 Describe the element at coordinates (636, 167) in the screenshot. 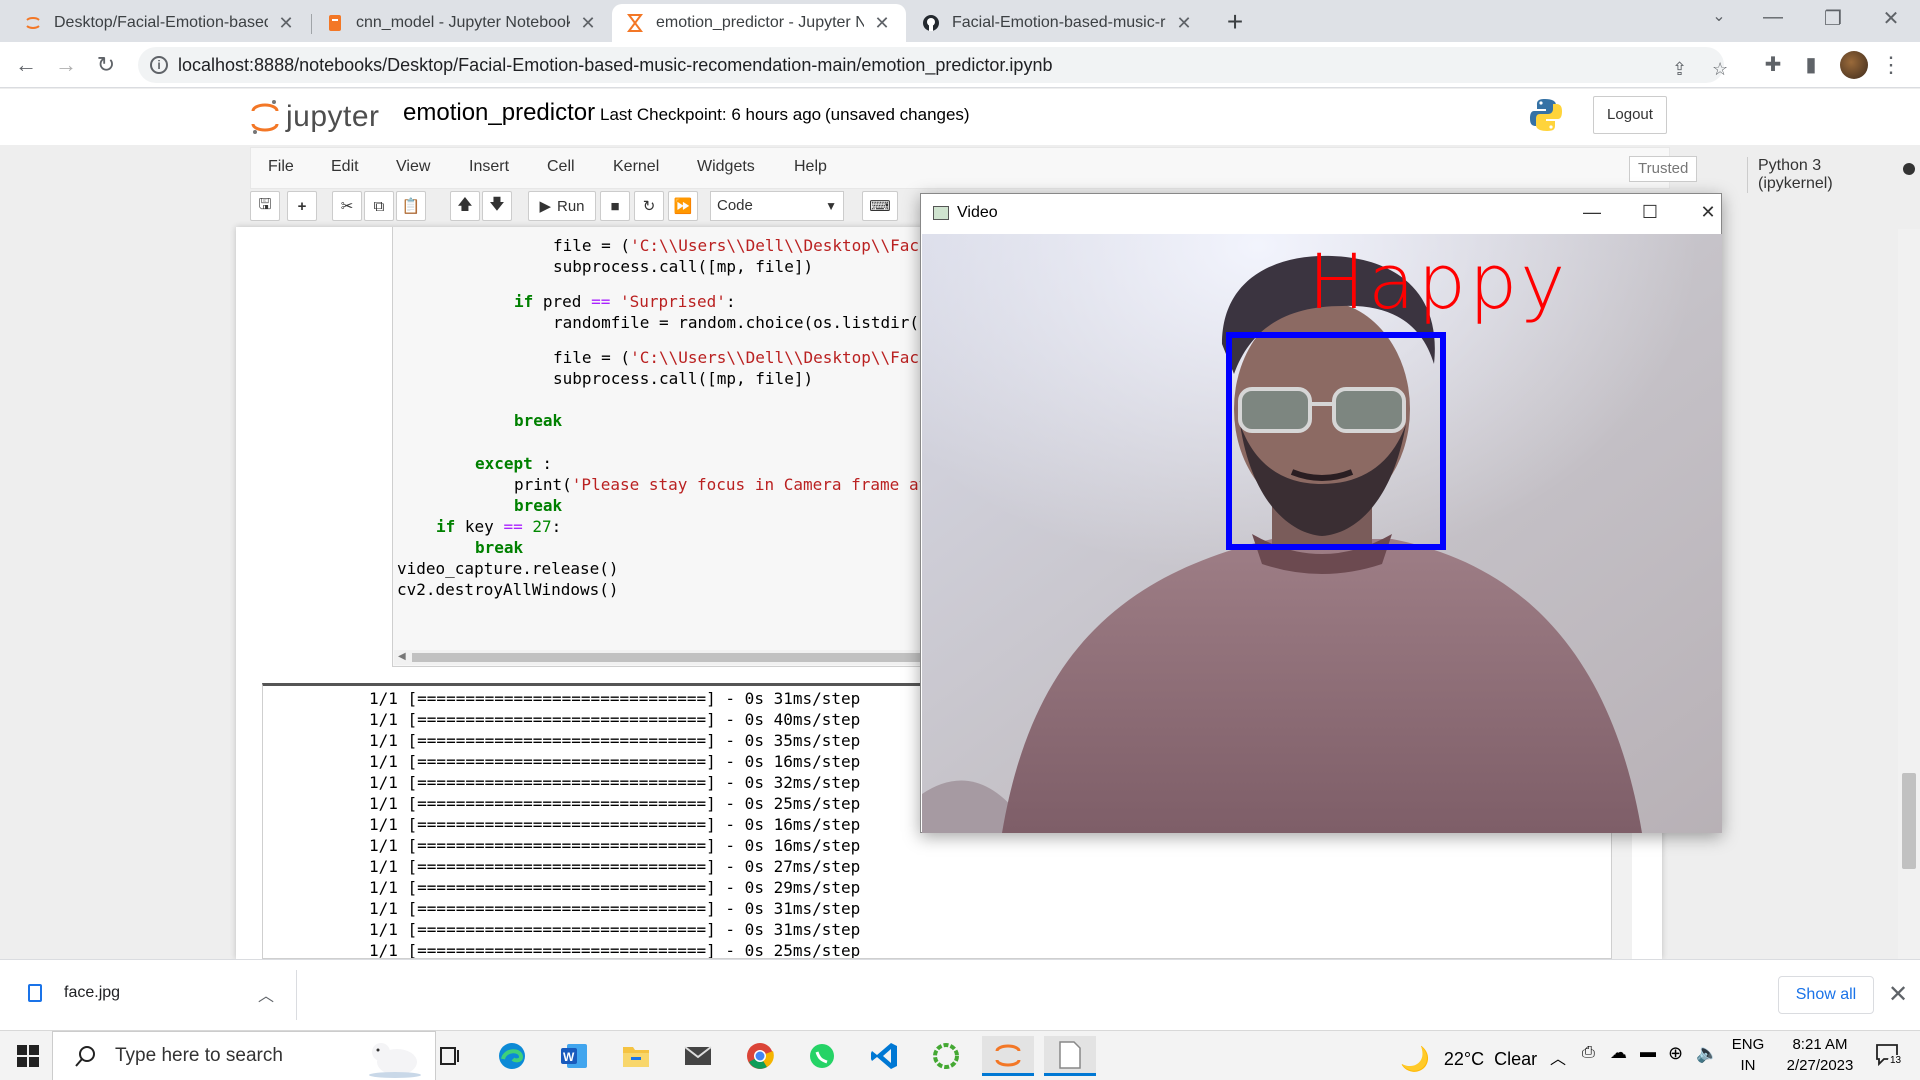

I see `menu-kernel: Kernel` at that location.